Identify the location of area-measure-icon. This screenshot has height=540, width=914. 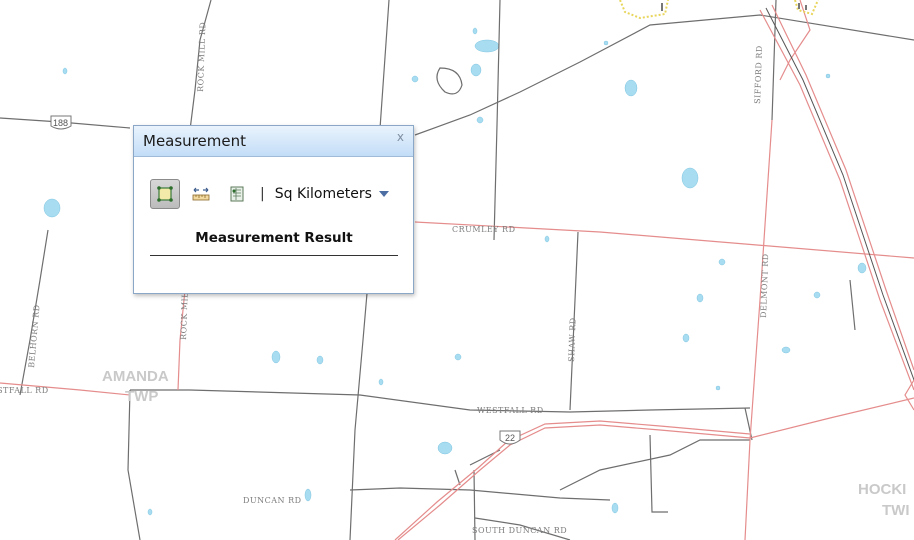
(165, 194).